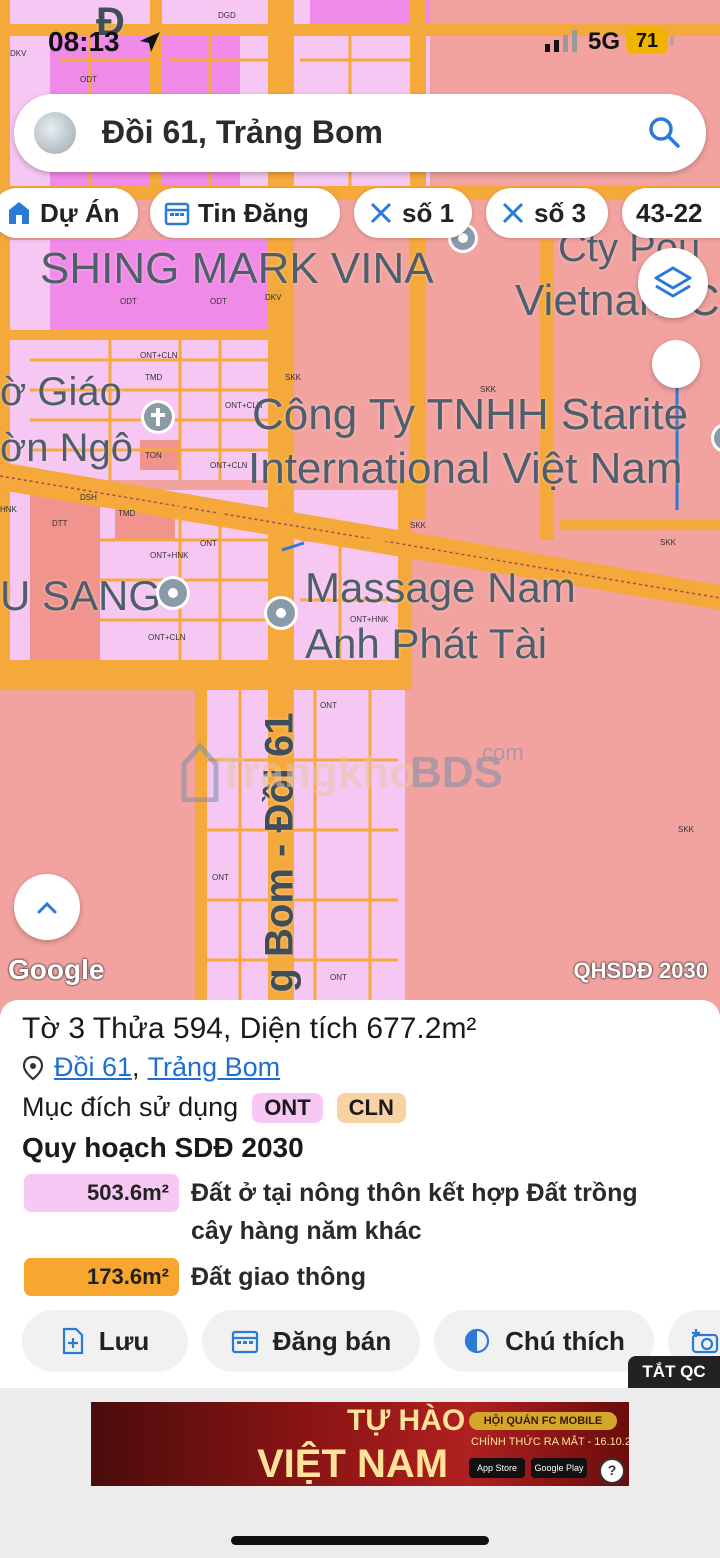 Image resolution: width=720 pixels, height=1558 pixels. I want to click on google-logo: Google, so click(56, 969).